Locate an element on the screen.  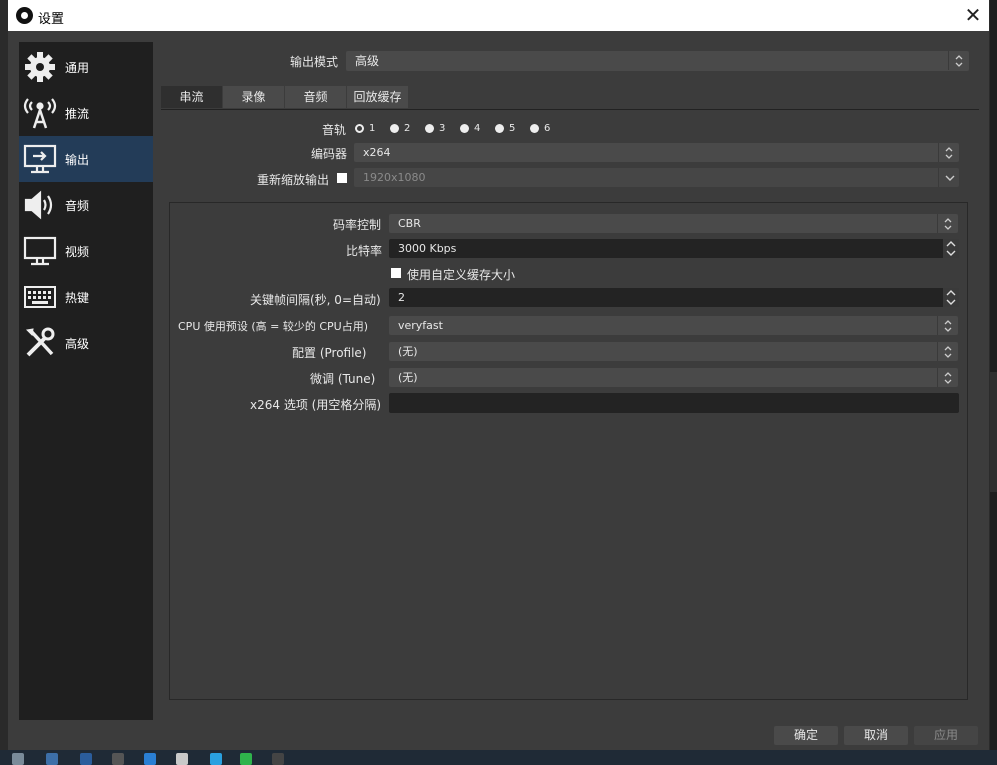
obs-logo-icon is located at coordinates (24, 15).